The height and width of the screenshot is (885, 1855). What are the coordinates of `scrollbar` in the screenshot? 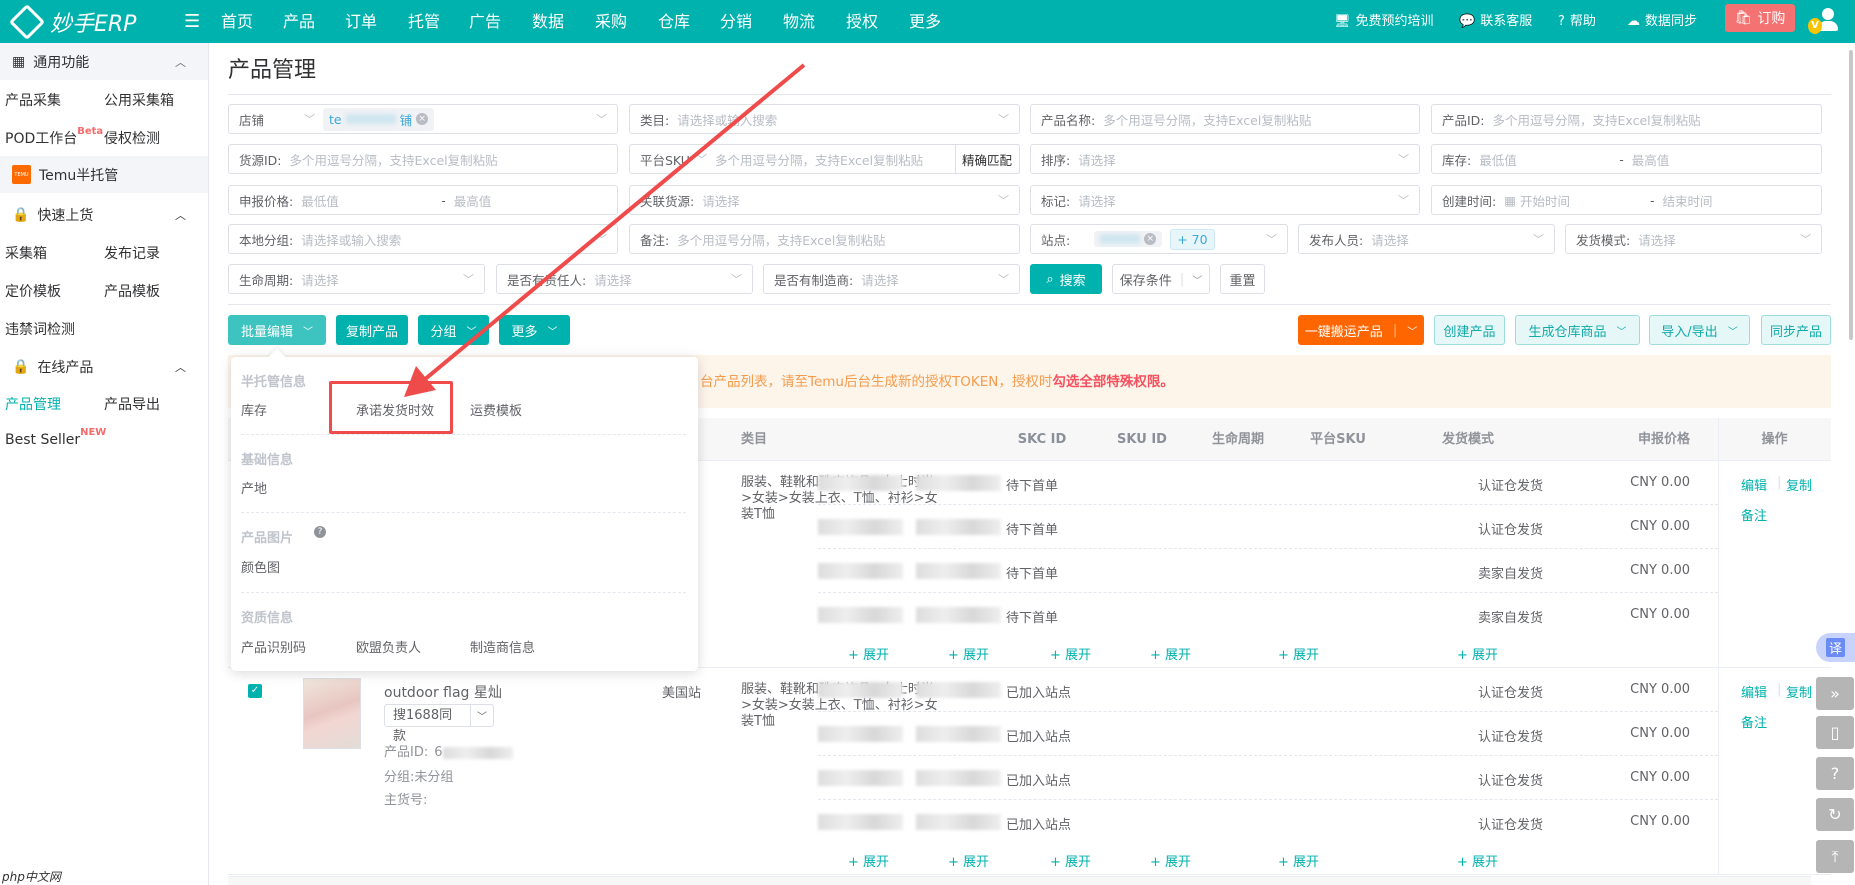 It's located at (1851, 195).